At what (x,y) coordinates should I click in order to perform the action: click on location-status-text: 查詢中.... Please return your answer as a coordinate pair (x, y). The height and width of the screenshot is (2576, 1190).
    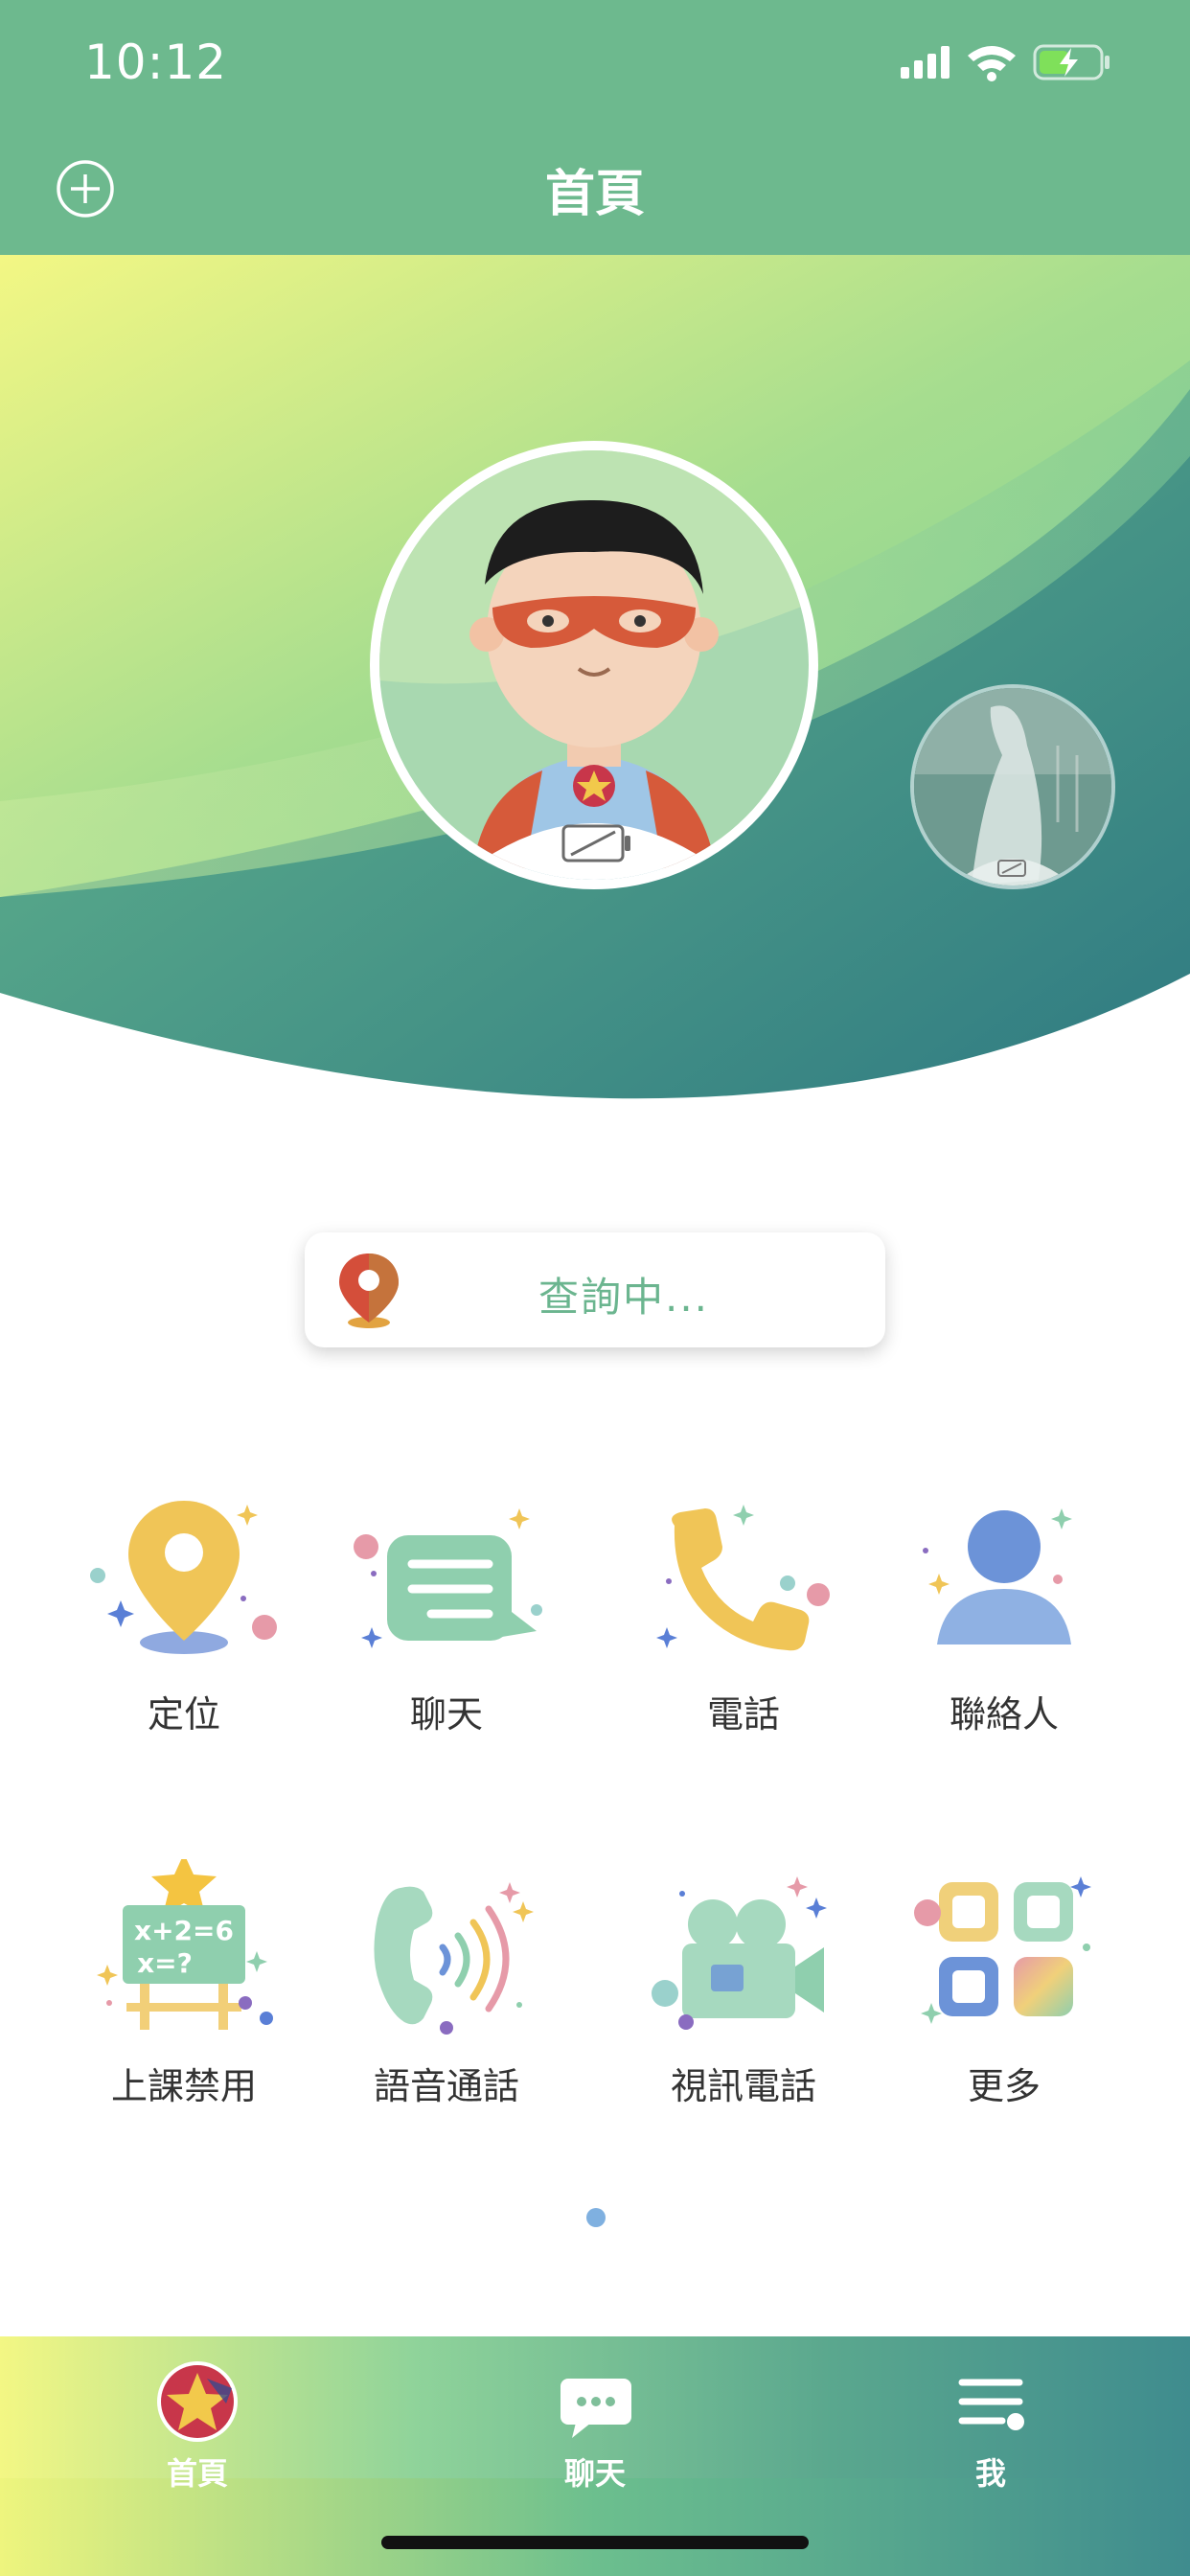
    Looking at the image, I should click on (624, 1297).